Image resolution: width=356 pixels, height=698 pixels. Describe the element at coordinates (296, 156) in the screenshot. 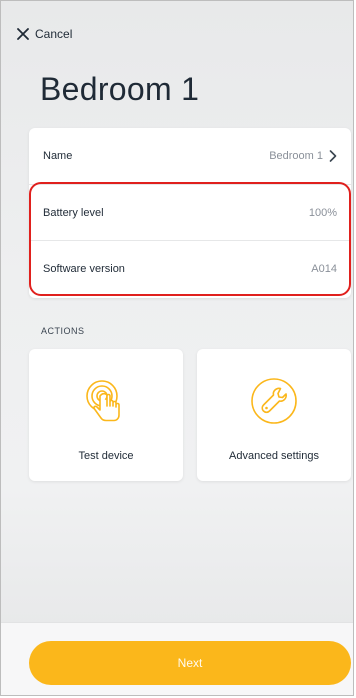

I see `name-value: Bedroom 1` at that location.